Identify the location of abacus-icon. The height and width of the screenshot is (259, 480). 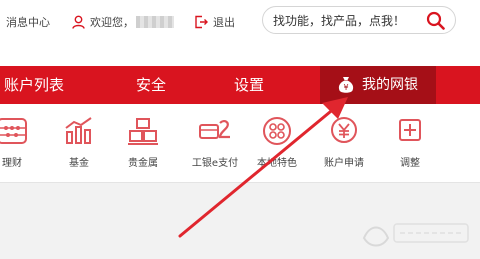
(13, 131).